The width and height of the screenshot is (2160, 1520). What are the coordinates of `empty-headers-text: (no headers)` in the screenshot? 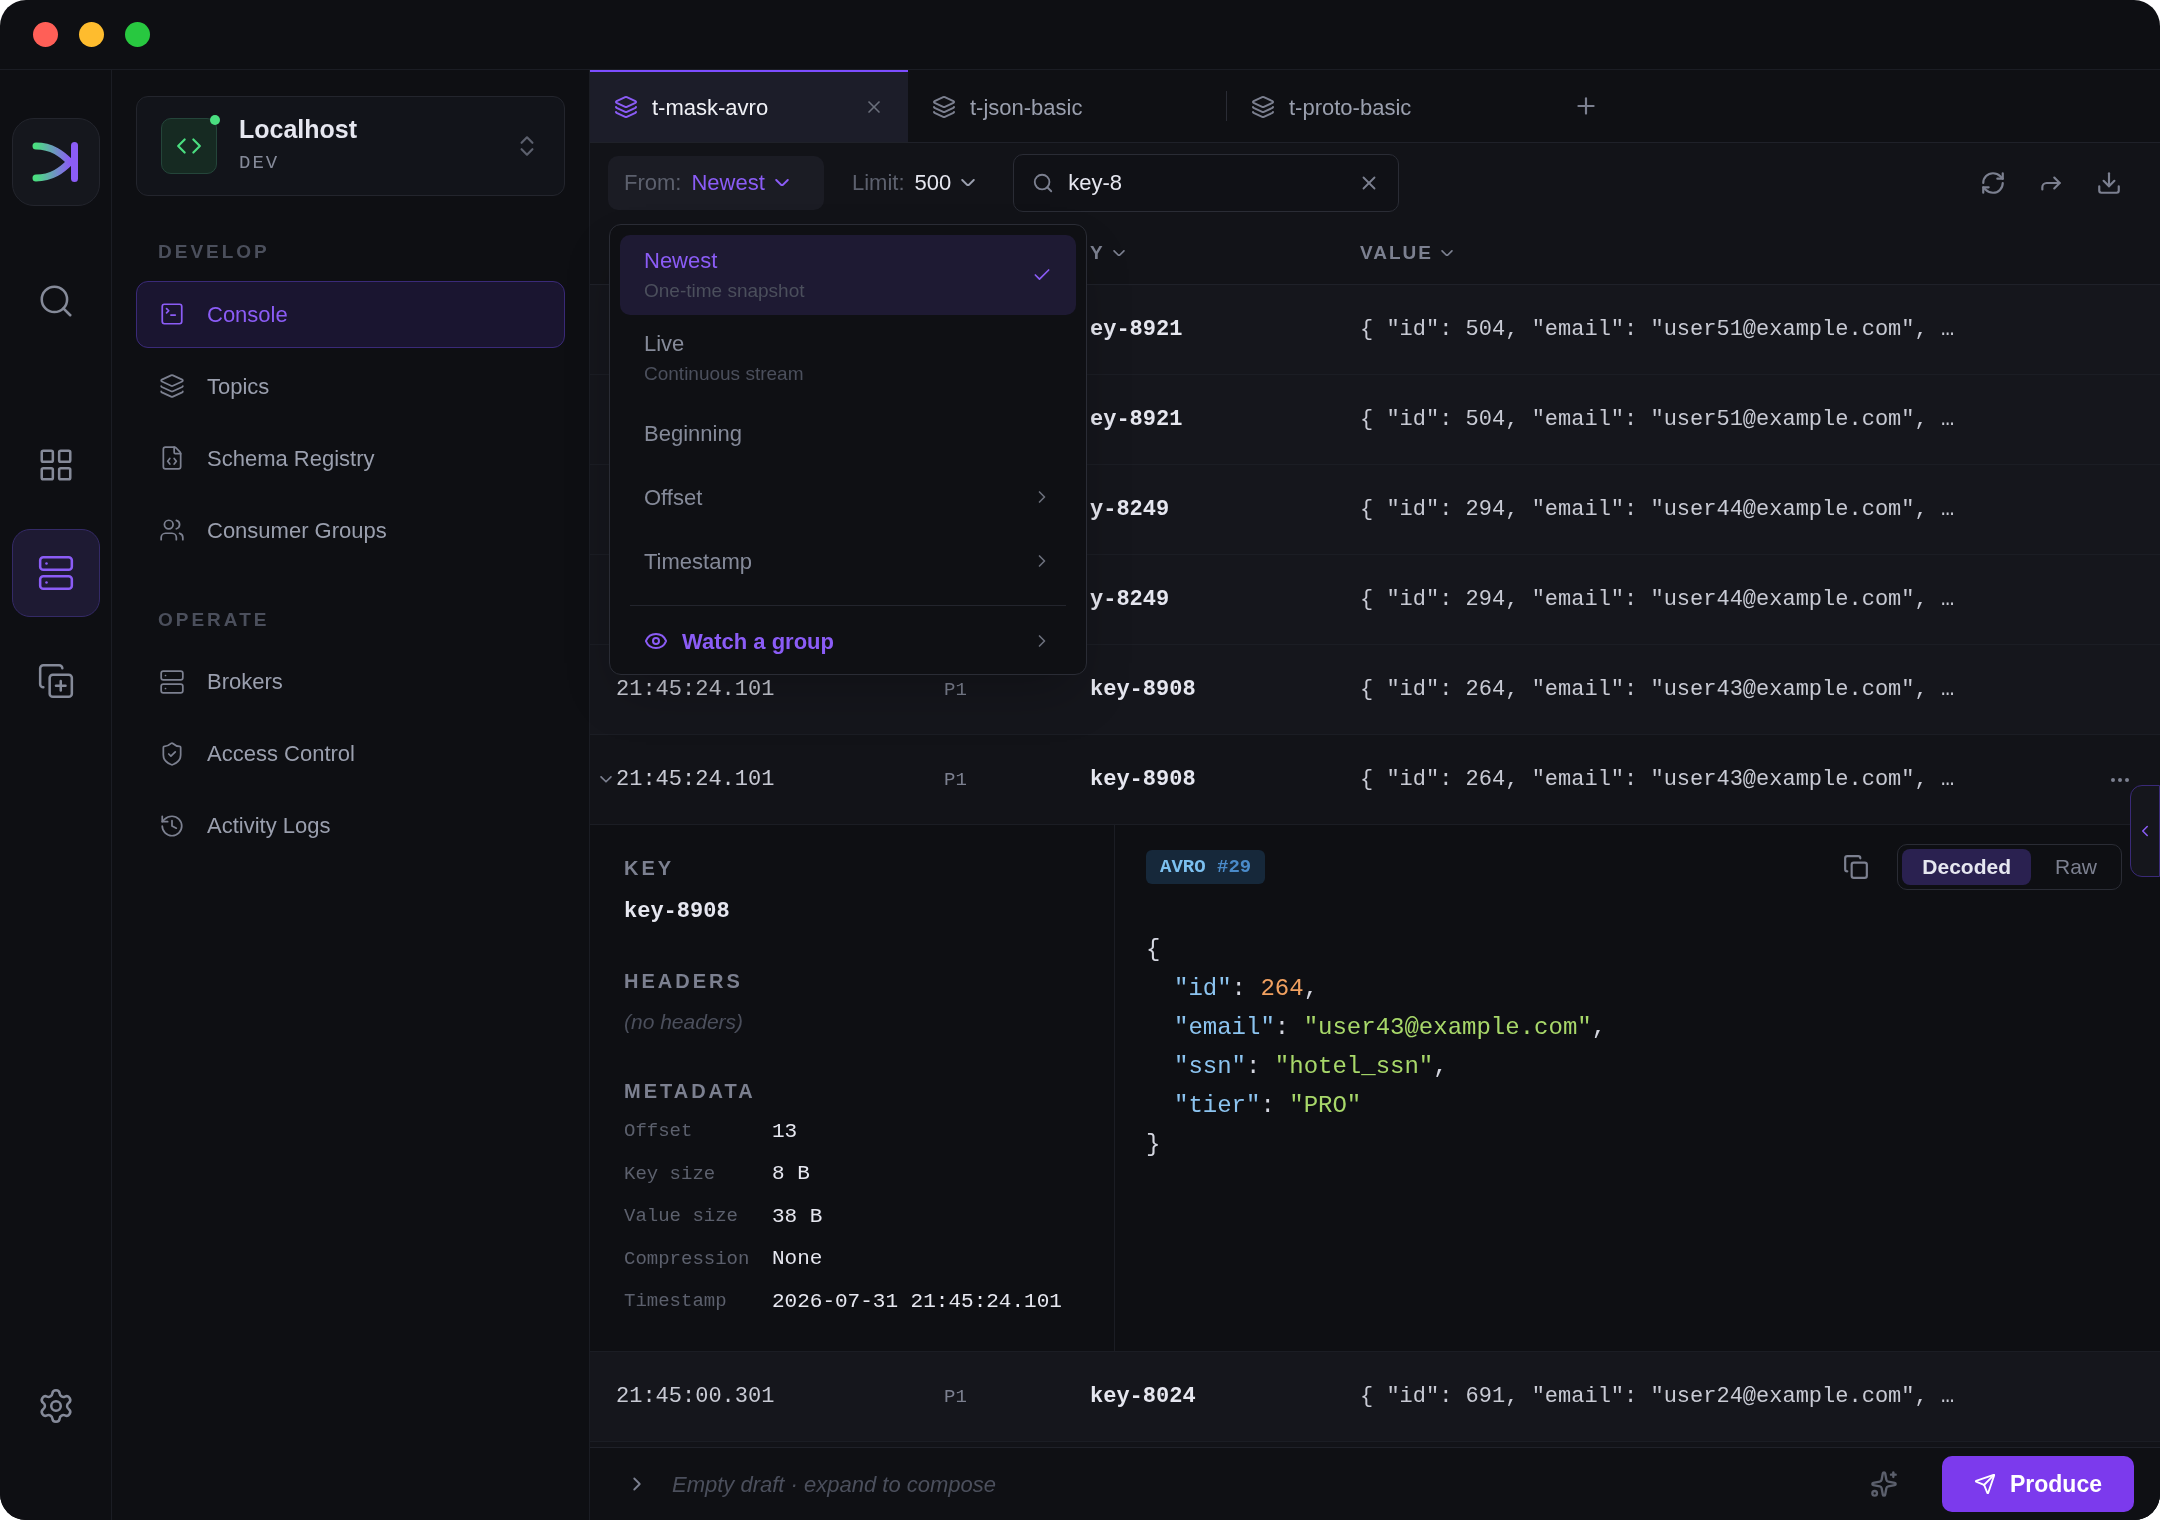 It's located at (684, 1022).